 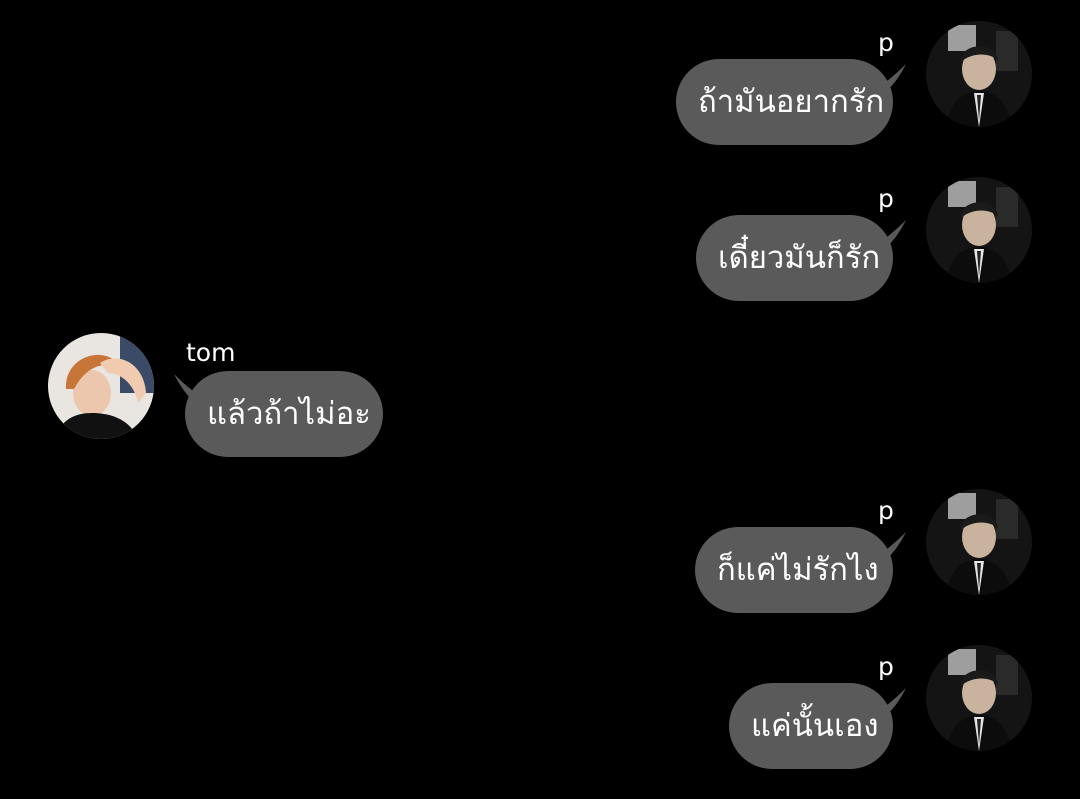 I want to click on profile-photo-icon, so click(x=979, y=698).